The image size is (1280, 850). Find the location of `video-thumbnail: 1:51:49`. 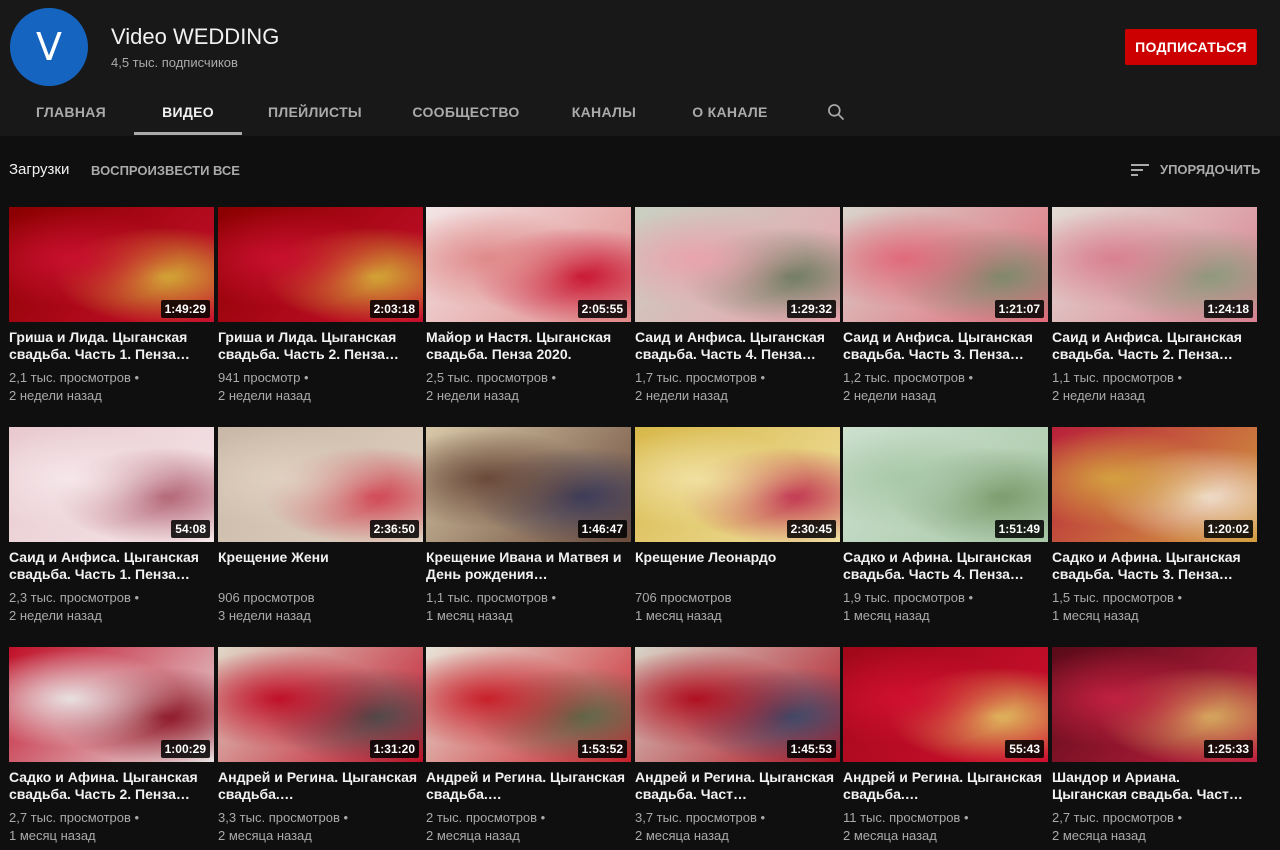

video-thumbnail: 1:51:49 is located at coordinates (945, 484).